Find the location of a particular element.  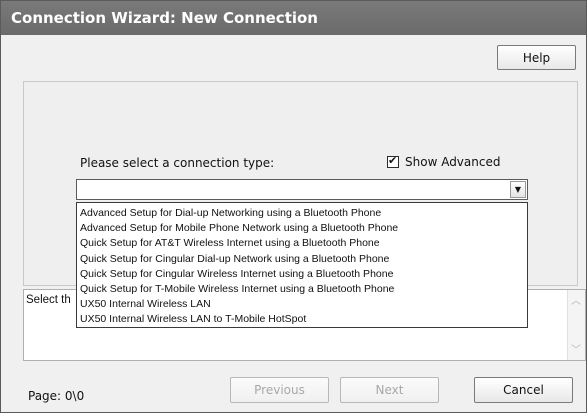

page-indicator: Page: 0\0 is located at coordinates (56, 396).